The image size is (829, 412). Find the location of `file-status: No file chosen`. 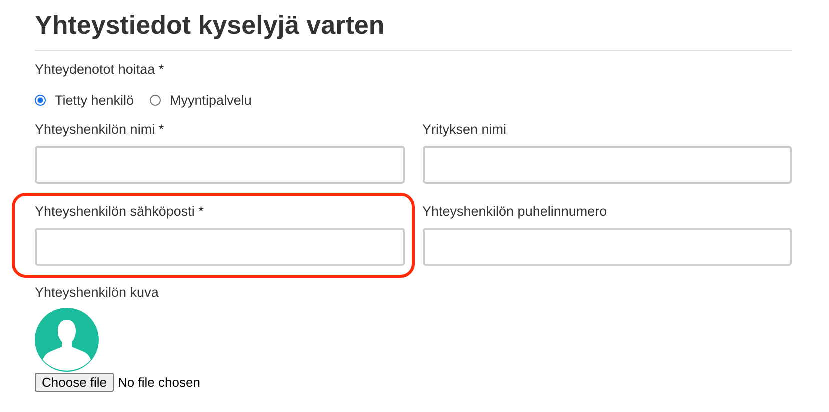

file-status: No file chosen is located at coordinates (159, 382).